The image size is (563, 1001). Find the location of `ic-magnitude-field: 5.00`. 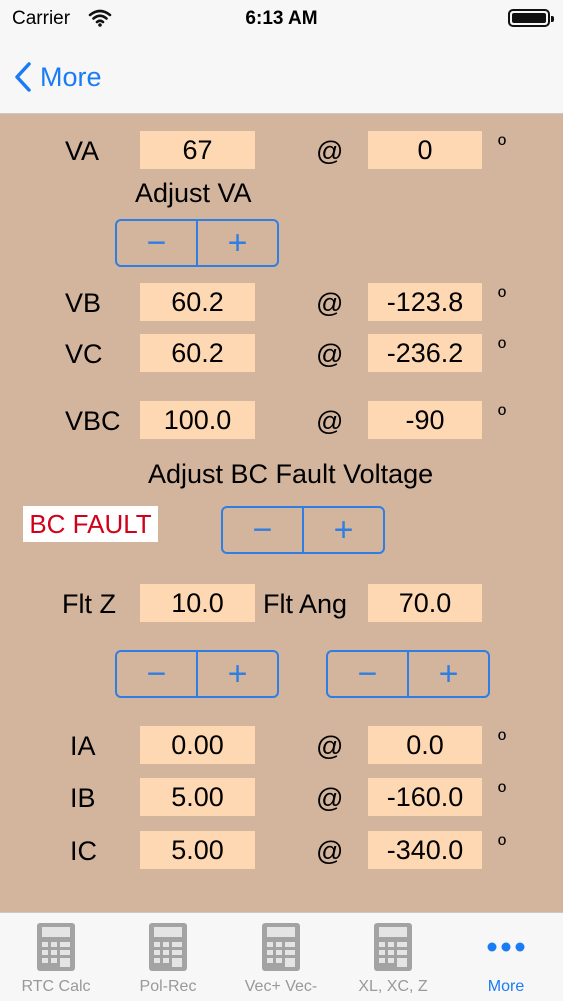

ic-magnitude-field: 5.00 is located at coordinates (197, 850).